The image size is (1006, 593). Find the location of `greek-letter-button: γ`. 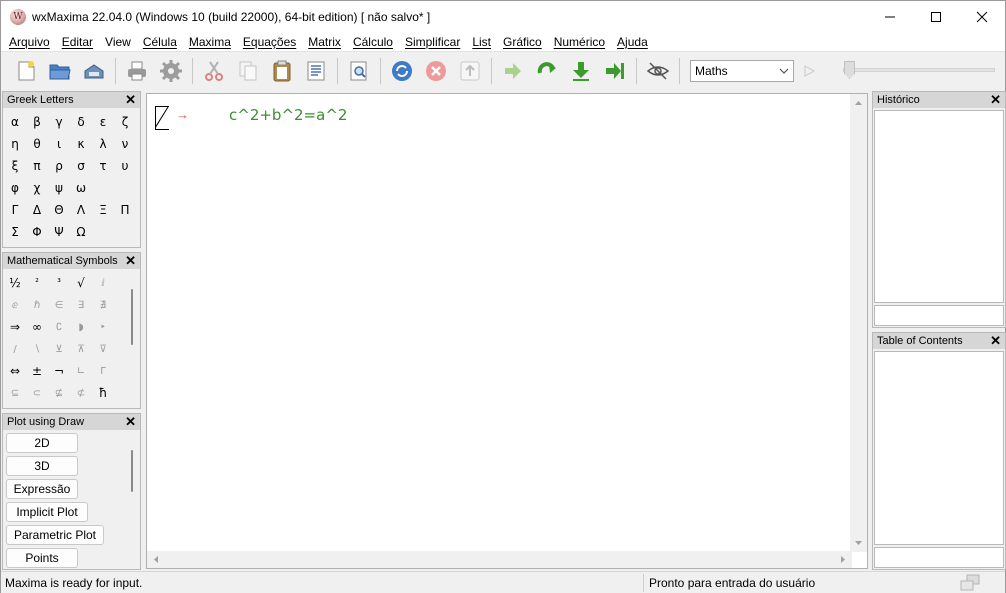

greek-letter-button: γ is located at coordinates (59, 122).